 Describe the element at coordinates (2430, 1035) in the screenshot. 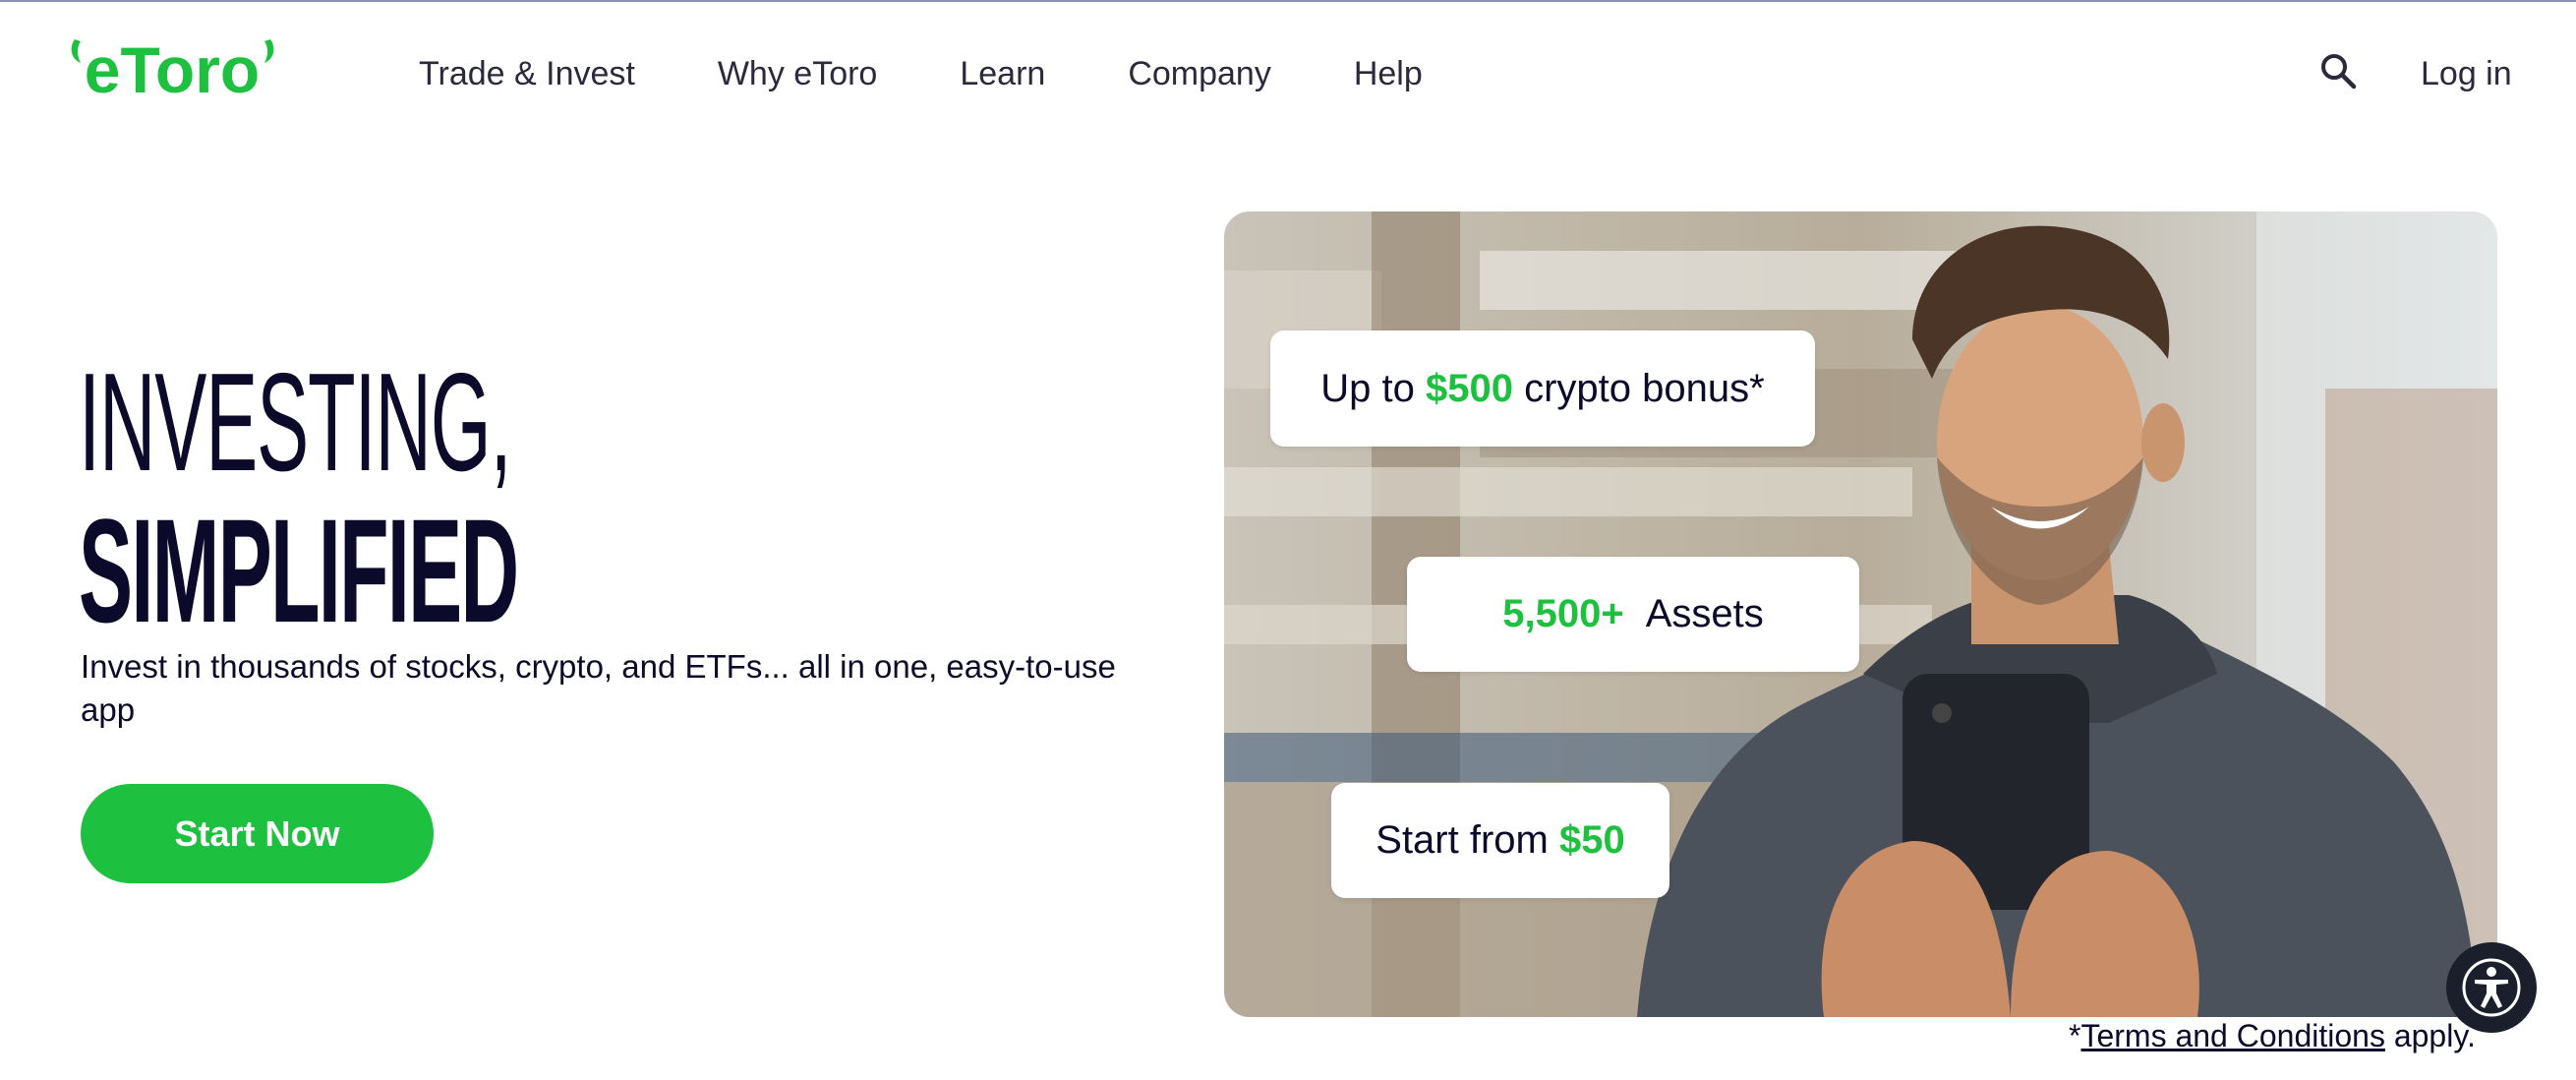

I see `terms-suffix: apply.` at that location.